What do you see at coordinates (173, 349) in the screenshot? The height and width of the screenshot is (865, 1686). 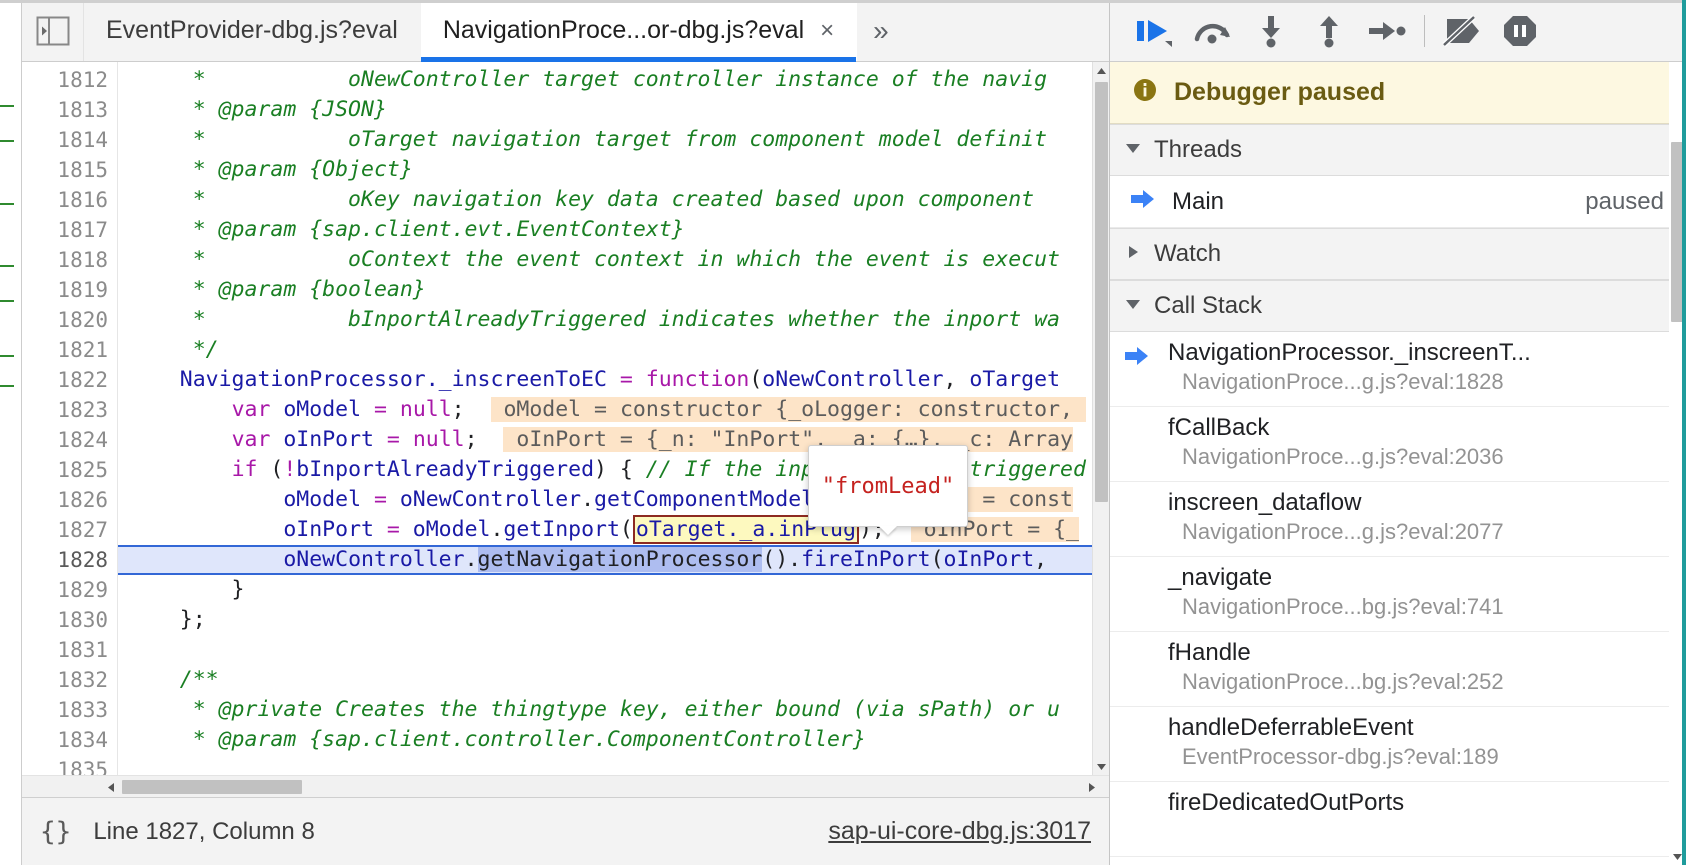 I see `code-token: */` at bounding box center [173, 349].